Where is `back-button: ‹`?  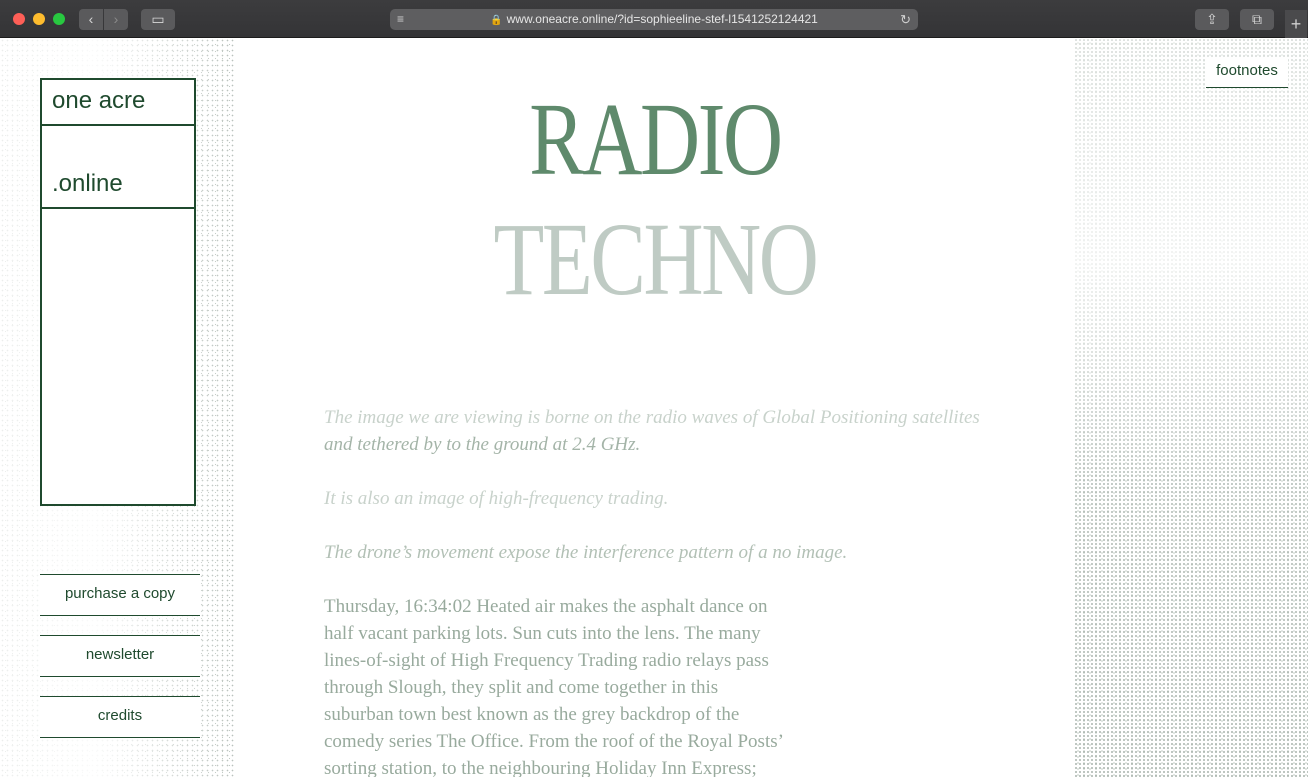 back-button: ‹ is located at coordinates (91, 19).